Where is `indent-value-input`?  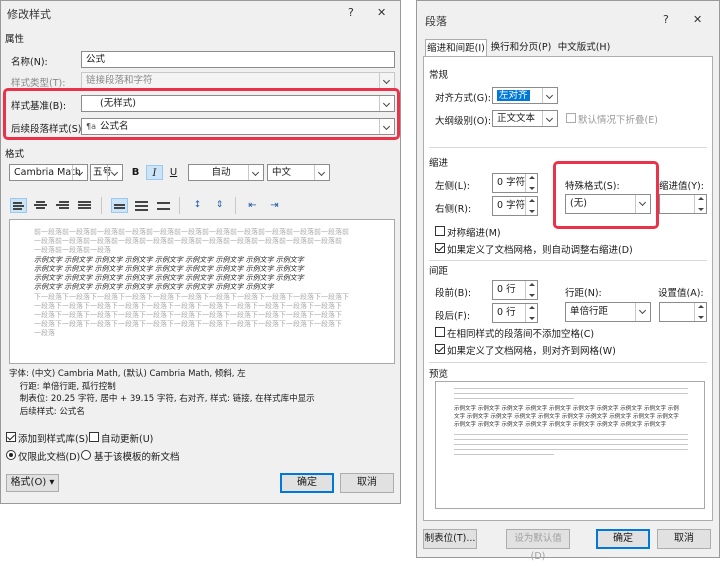 indent-value-input is located at coordinates (683, 204).